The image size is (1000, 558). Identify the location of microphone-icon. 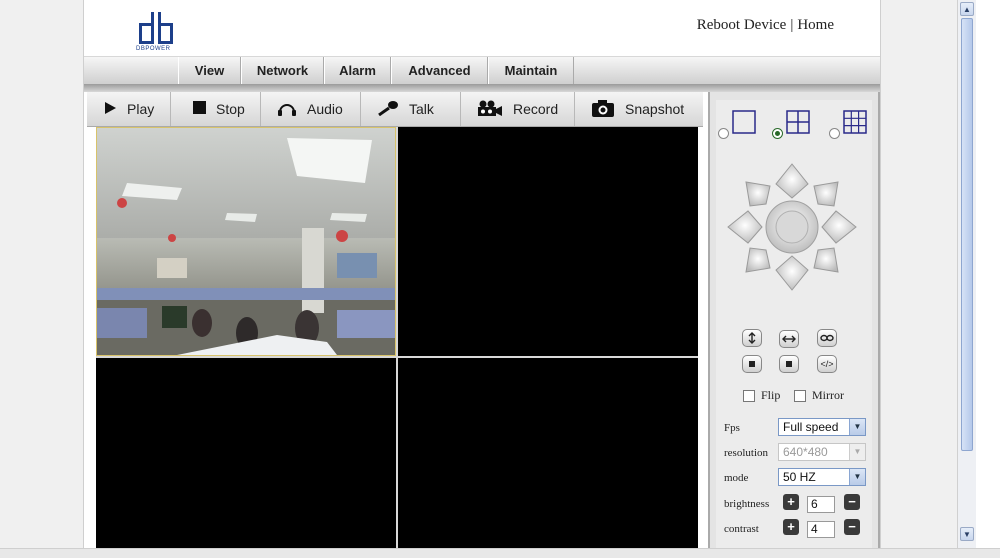
(388, 109).